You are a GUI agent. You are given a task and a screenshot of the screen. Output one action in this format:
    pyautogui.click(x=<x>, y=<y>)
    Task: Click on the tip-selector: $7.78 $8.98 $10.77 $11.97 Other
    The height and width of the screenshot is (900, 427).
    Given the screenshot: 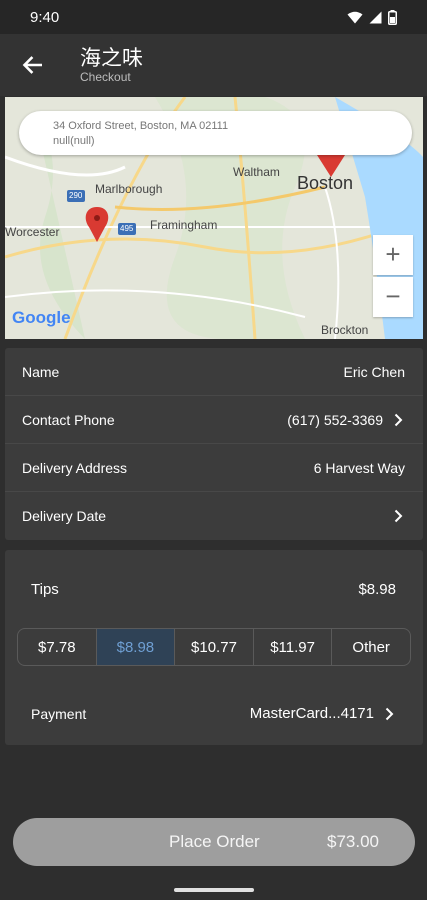 What is the action you would take?
    pyautogui.click(x=214, y=647)
    